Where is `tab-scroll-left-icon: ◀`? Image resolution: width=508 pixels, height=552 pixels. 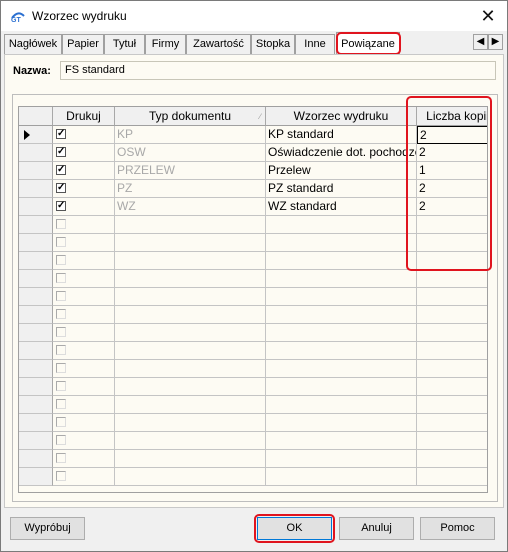
tab-scroll-left-icon: ◀ is located at coordinates (480, 42).